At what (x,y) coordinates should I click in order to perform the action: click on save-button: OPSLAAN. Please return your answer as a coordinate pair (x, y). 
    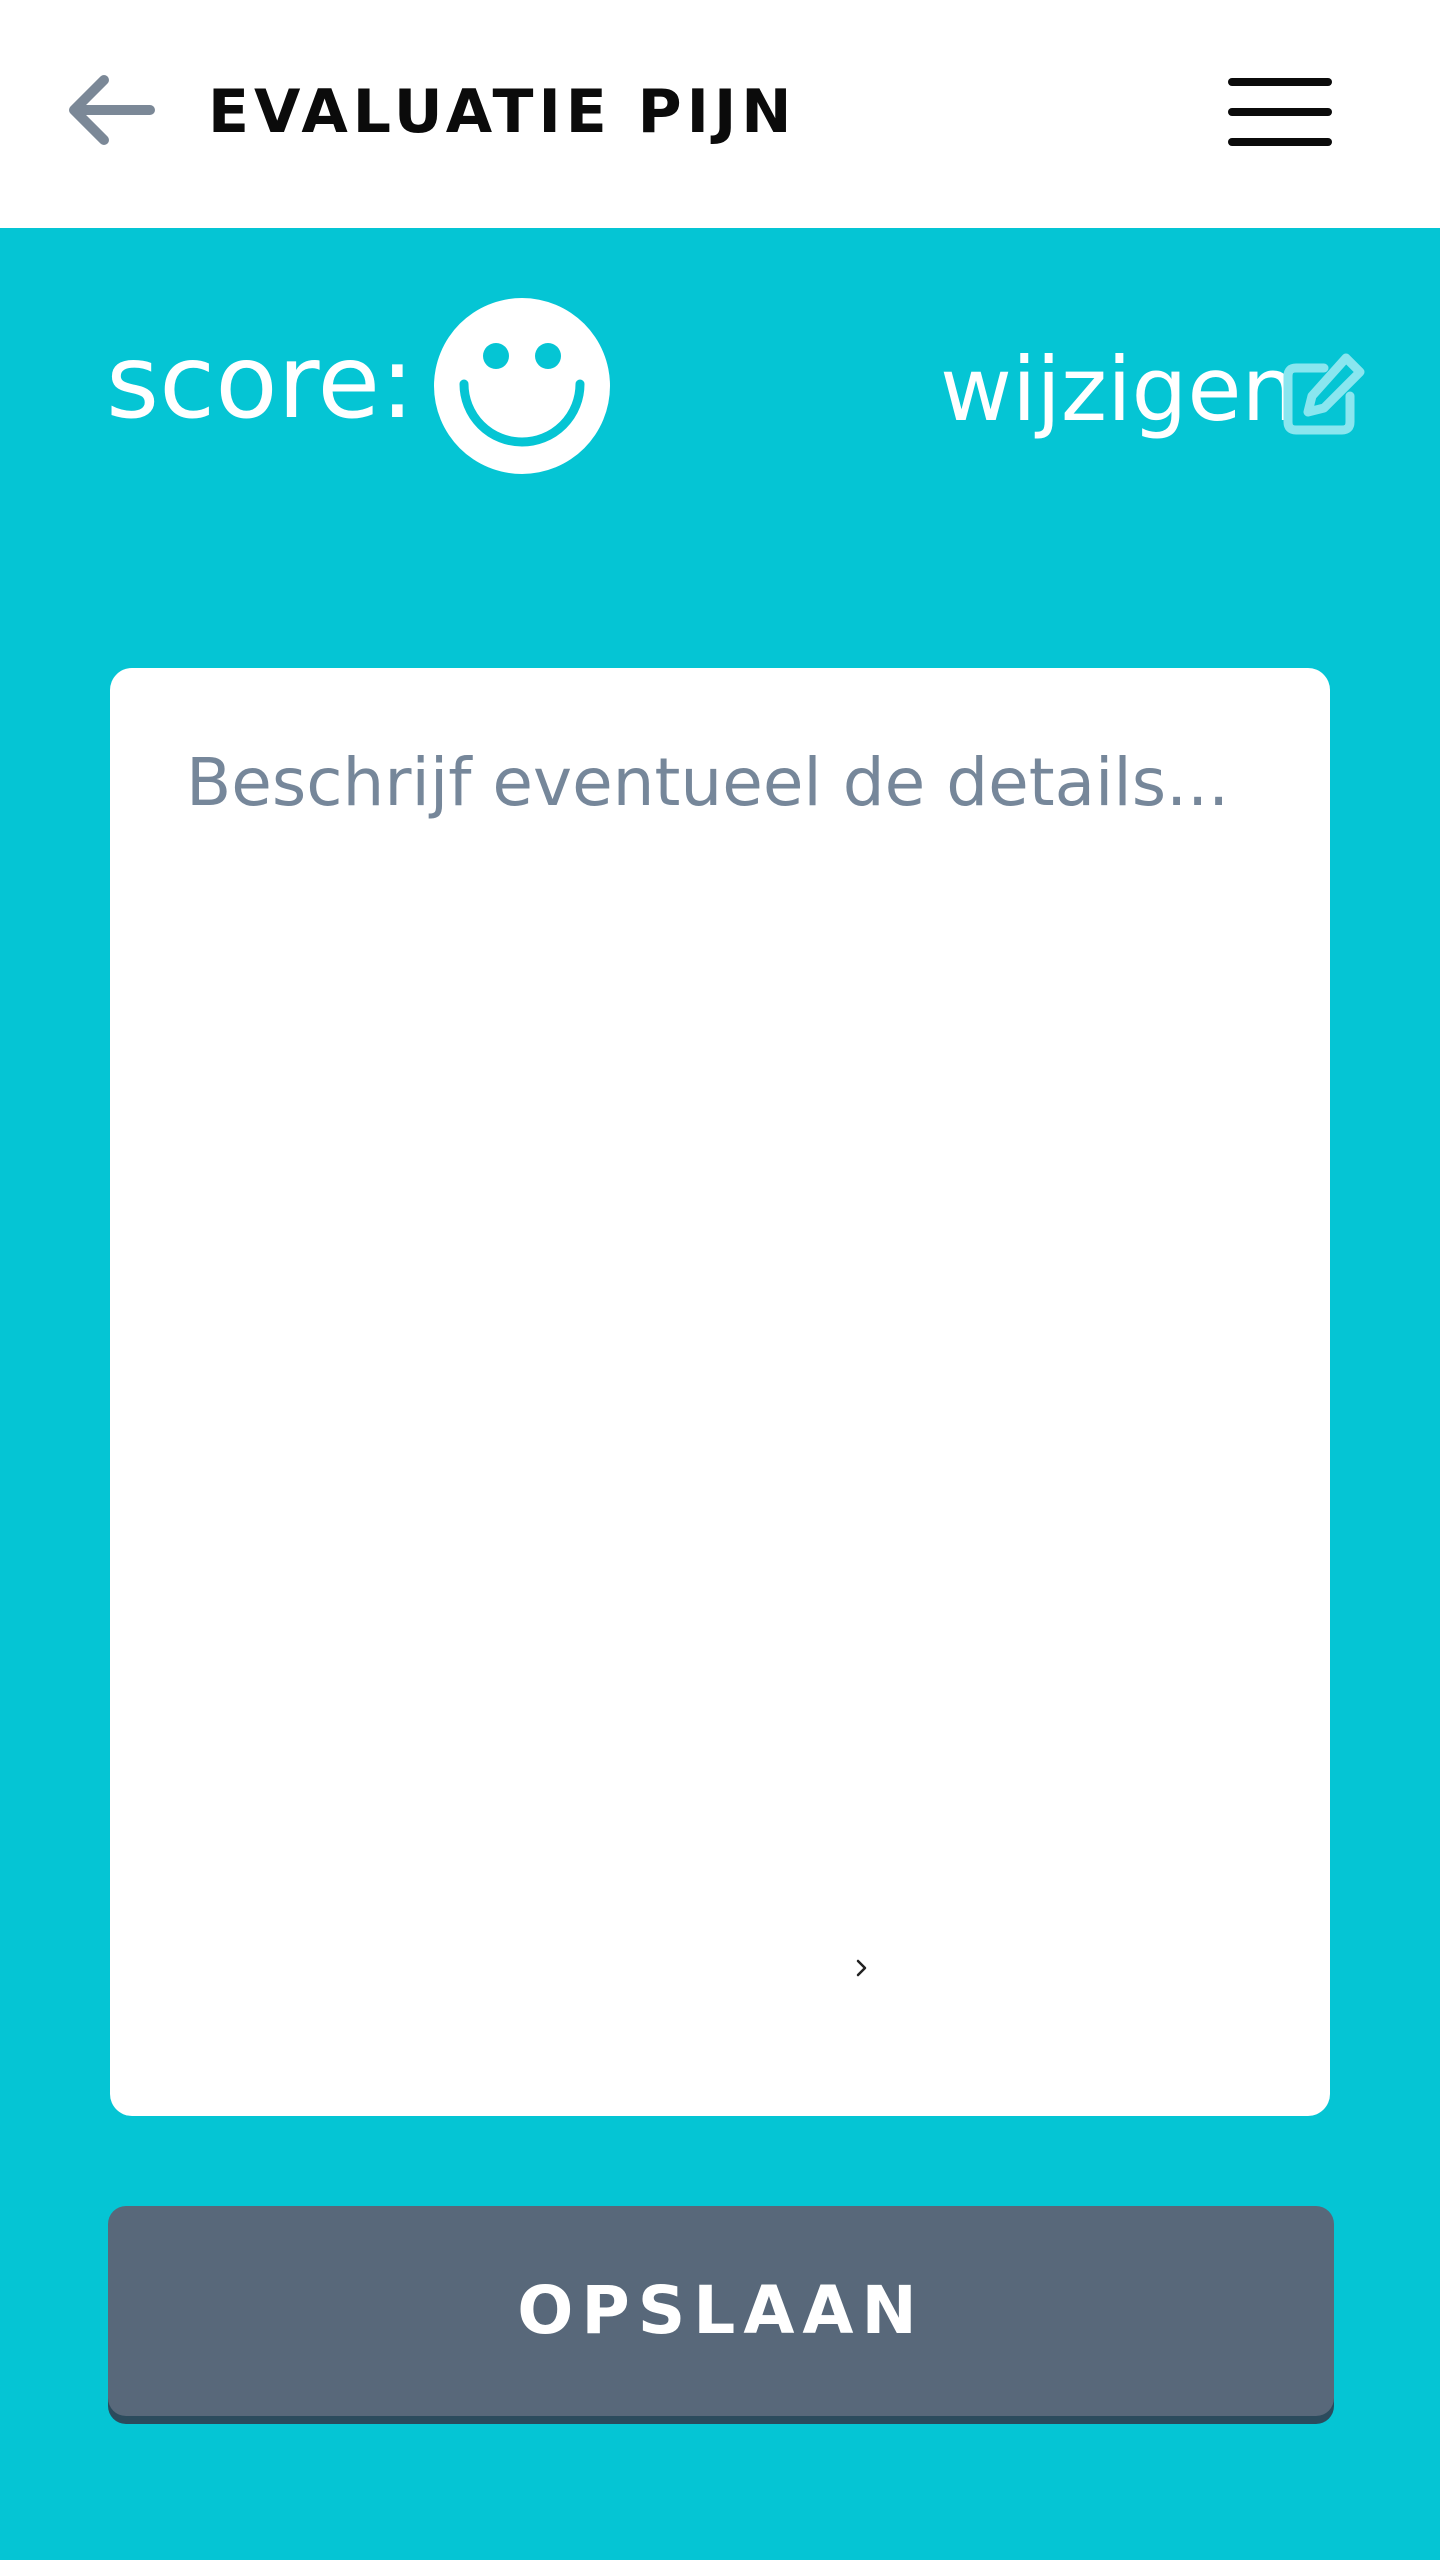
    Looking at the image, I should click on (721, 2311).